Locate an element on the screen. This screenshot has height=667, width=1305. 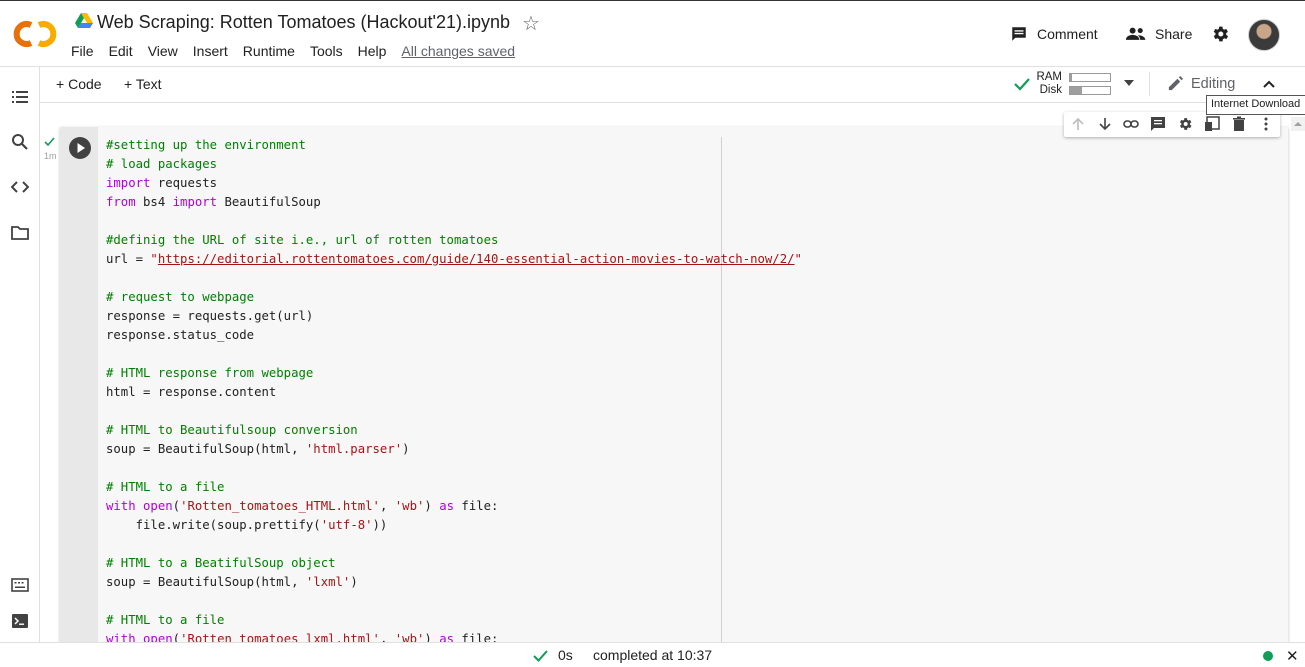
code-line: html = response.content is located at coordinates (691, 392).